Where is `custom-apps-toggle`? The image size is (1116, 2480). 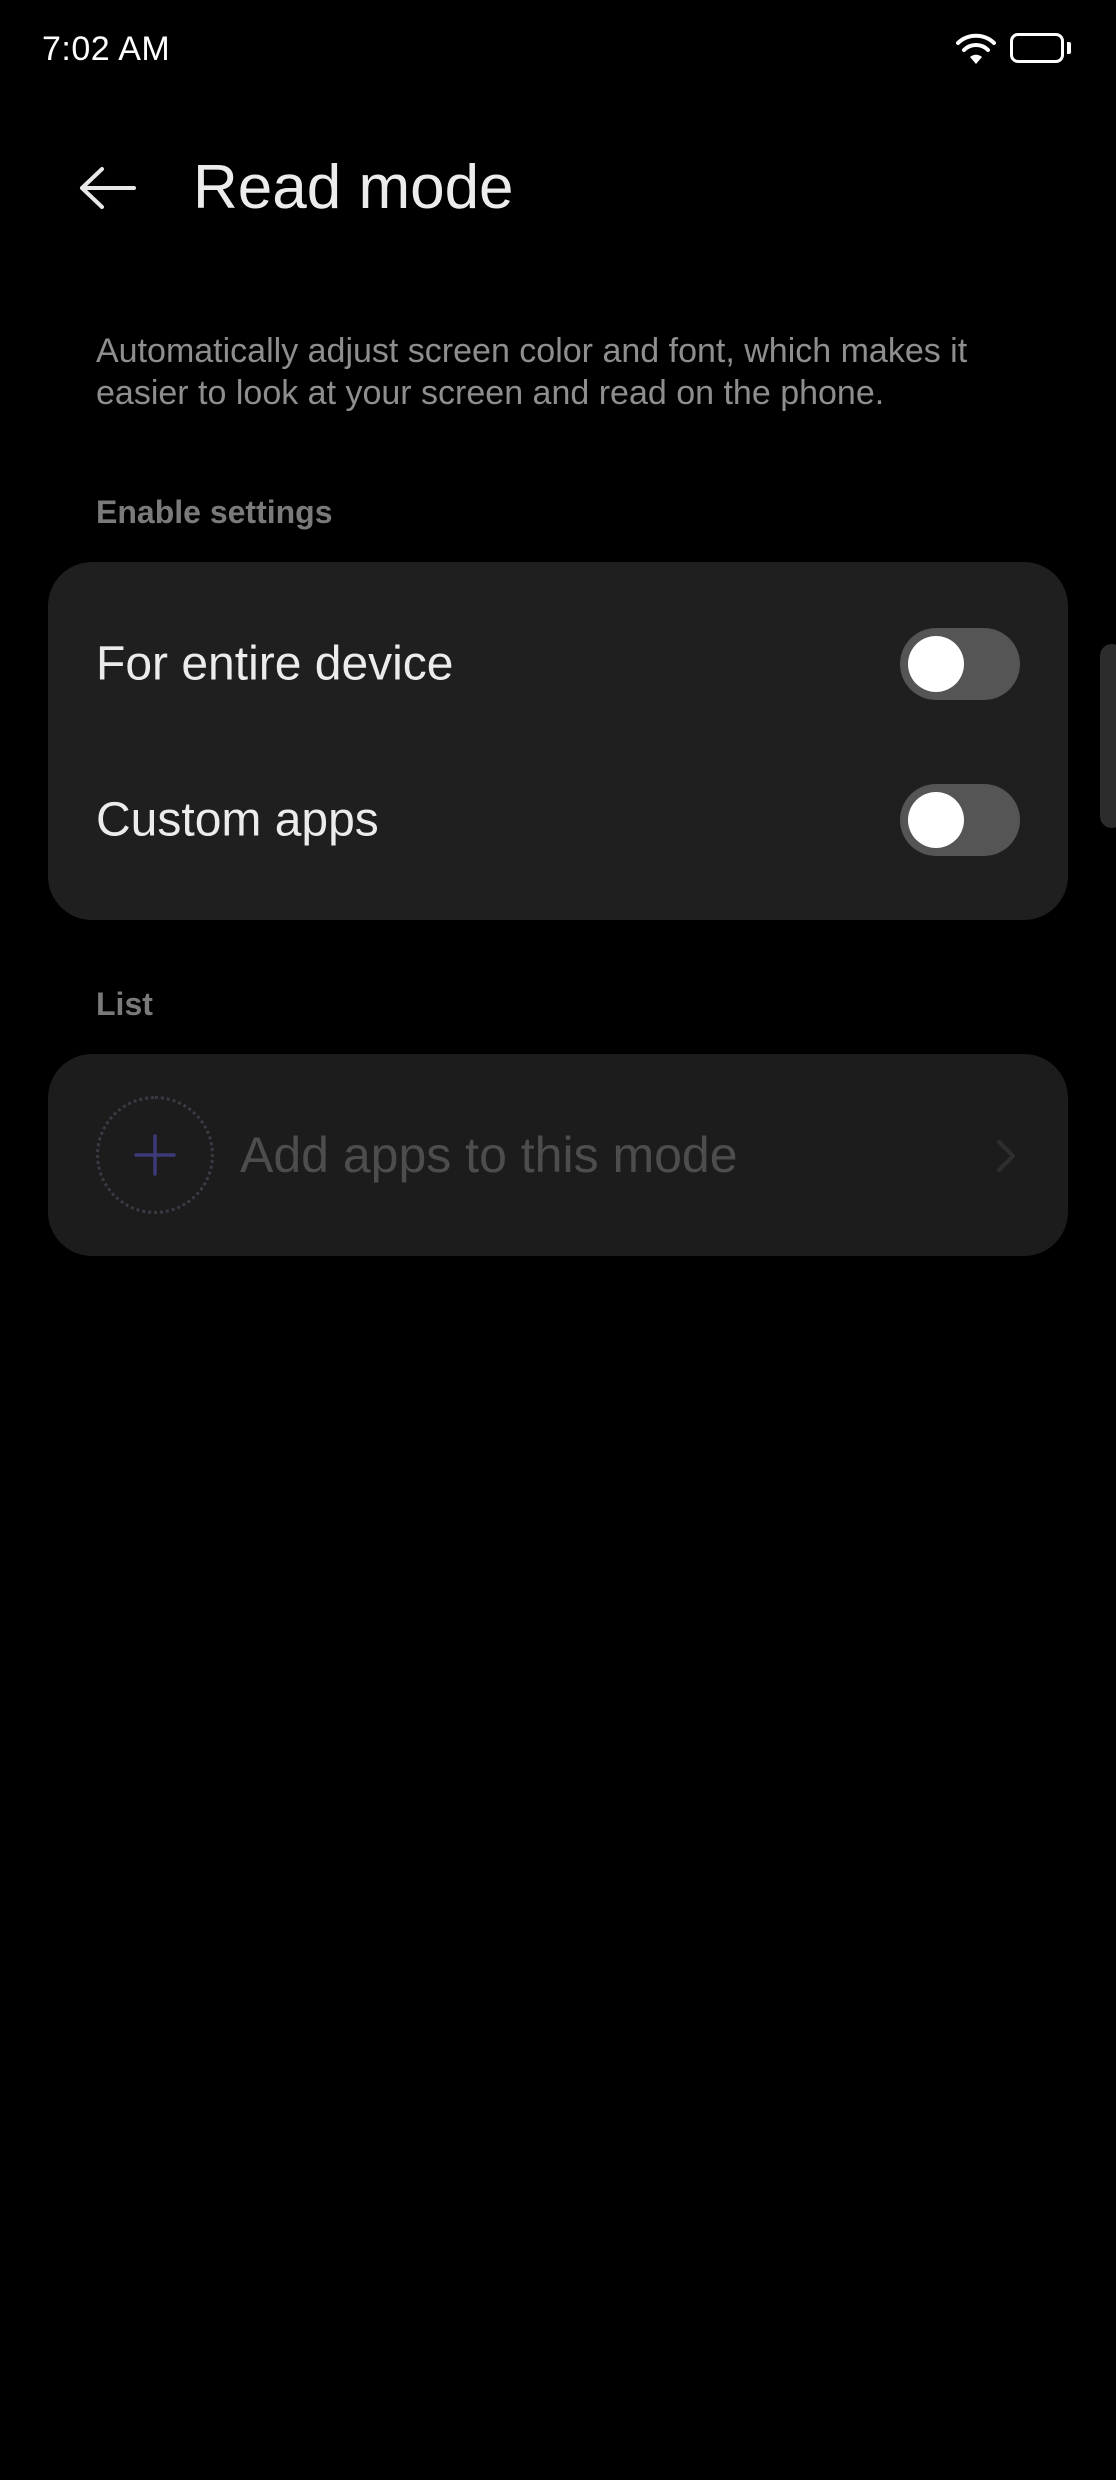 custom-apps-toggle is located at coordinates (960, 820).